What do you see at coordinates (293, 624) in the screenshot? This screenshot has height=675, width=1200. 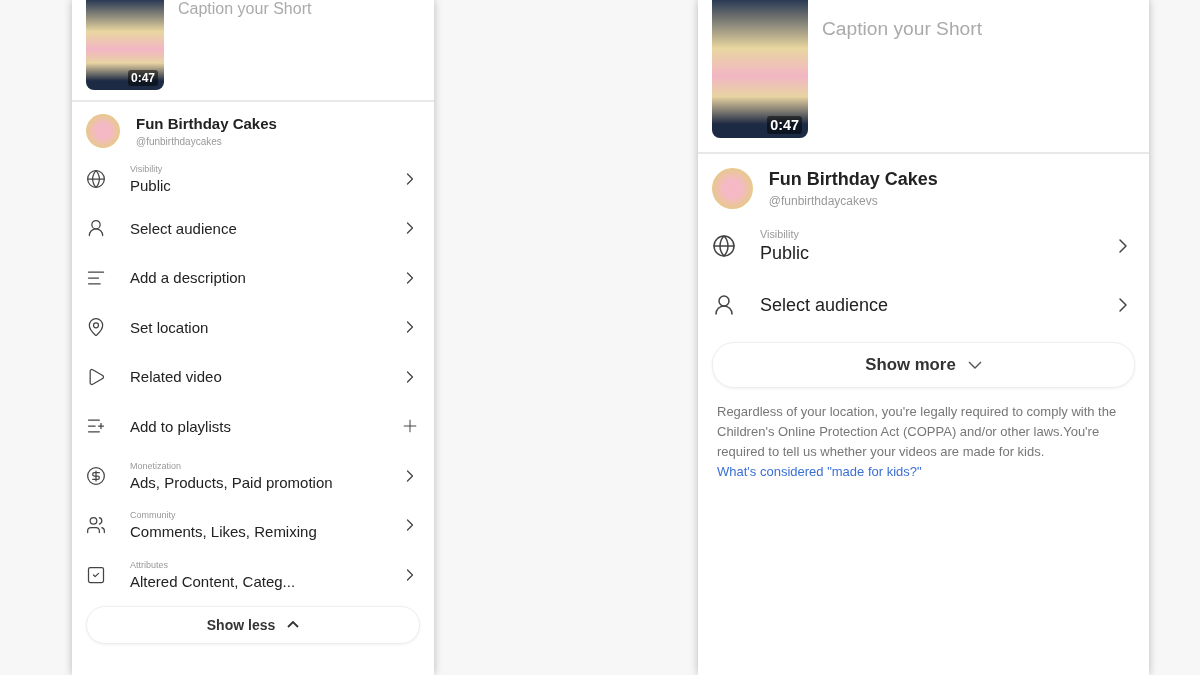 I see `chevron-up-icon` at bounding box center [293, 624].